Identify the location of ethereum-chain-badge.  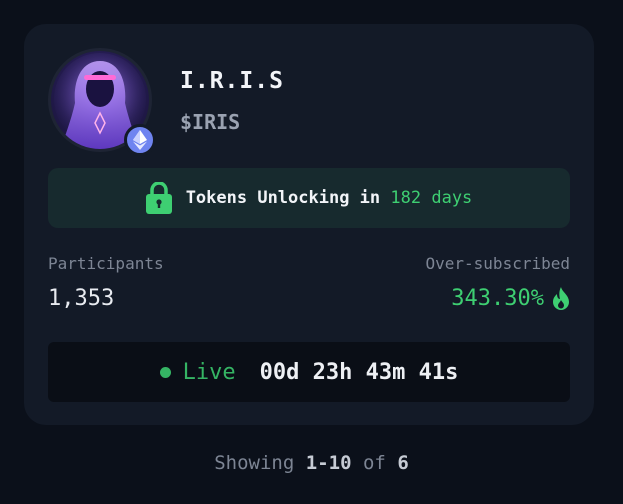
(140, 140).